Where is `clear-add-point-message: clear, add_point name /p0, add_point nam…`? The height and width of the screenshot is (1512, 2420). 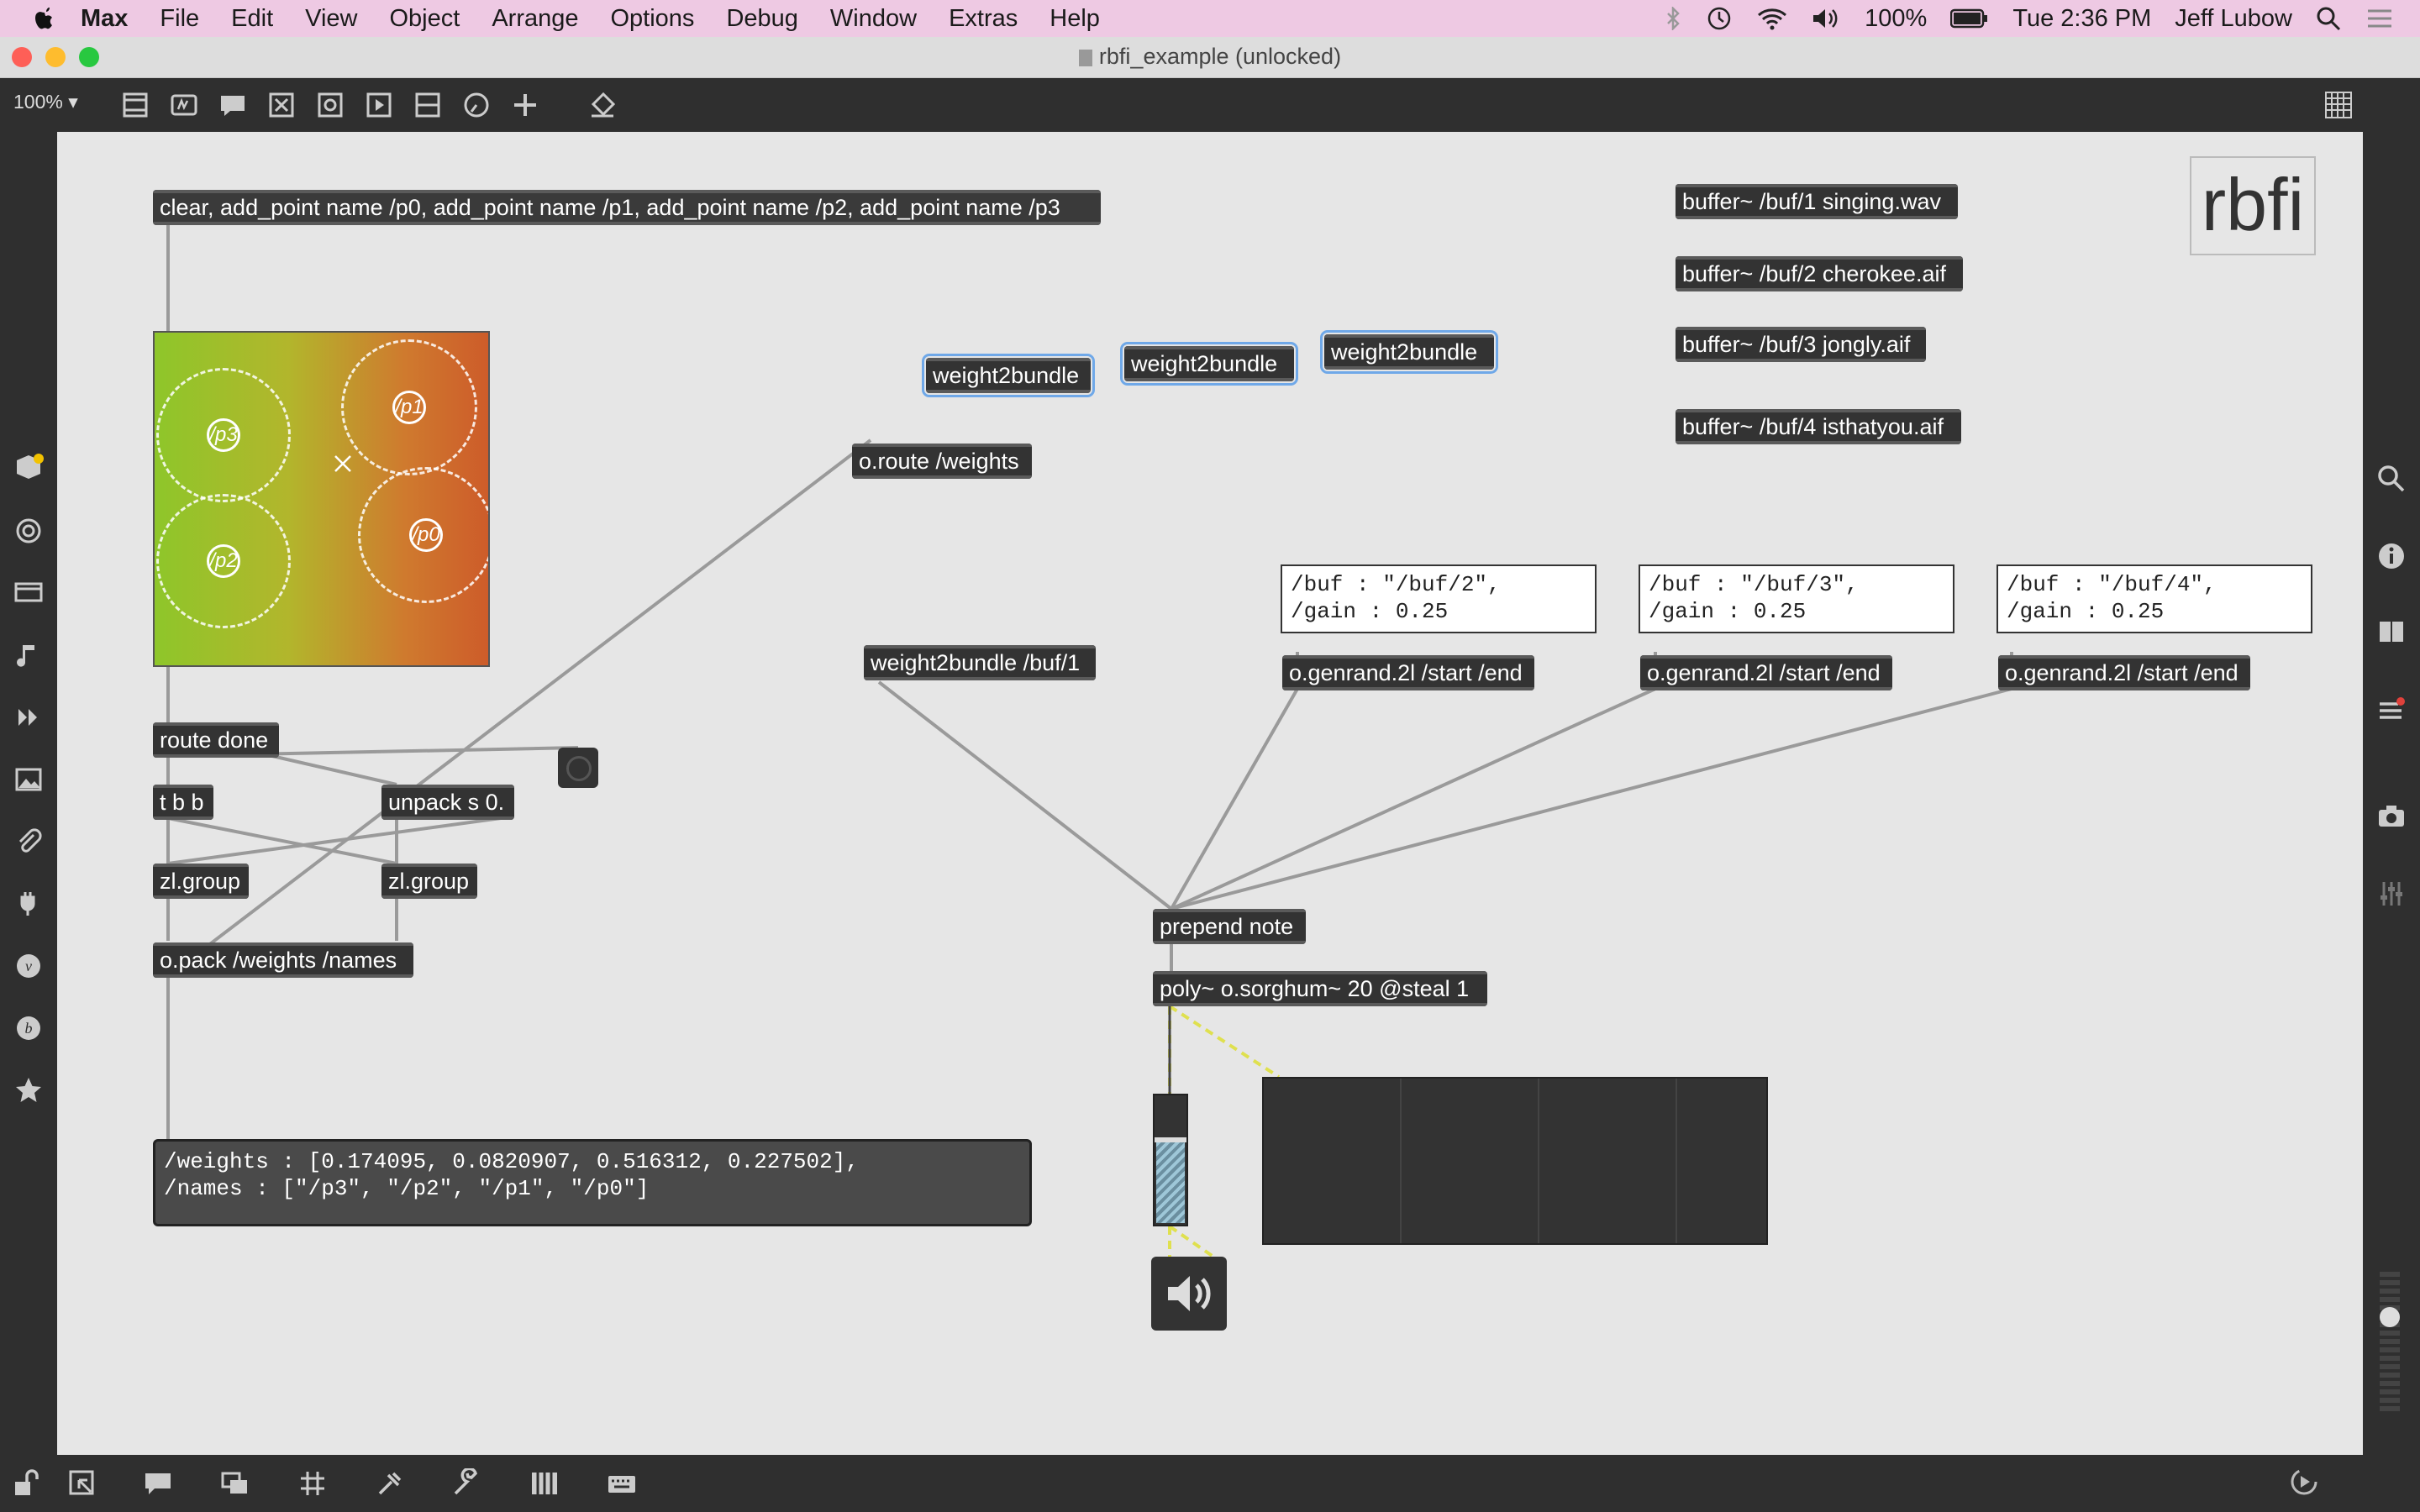
clear-add-point-message: clear, add_point name /p0, add_point nam… is located at coordinates (627, 207).